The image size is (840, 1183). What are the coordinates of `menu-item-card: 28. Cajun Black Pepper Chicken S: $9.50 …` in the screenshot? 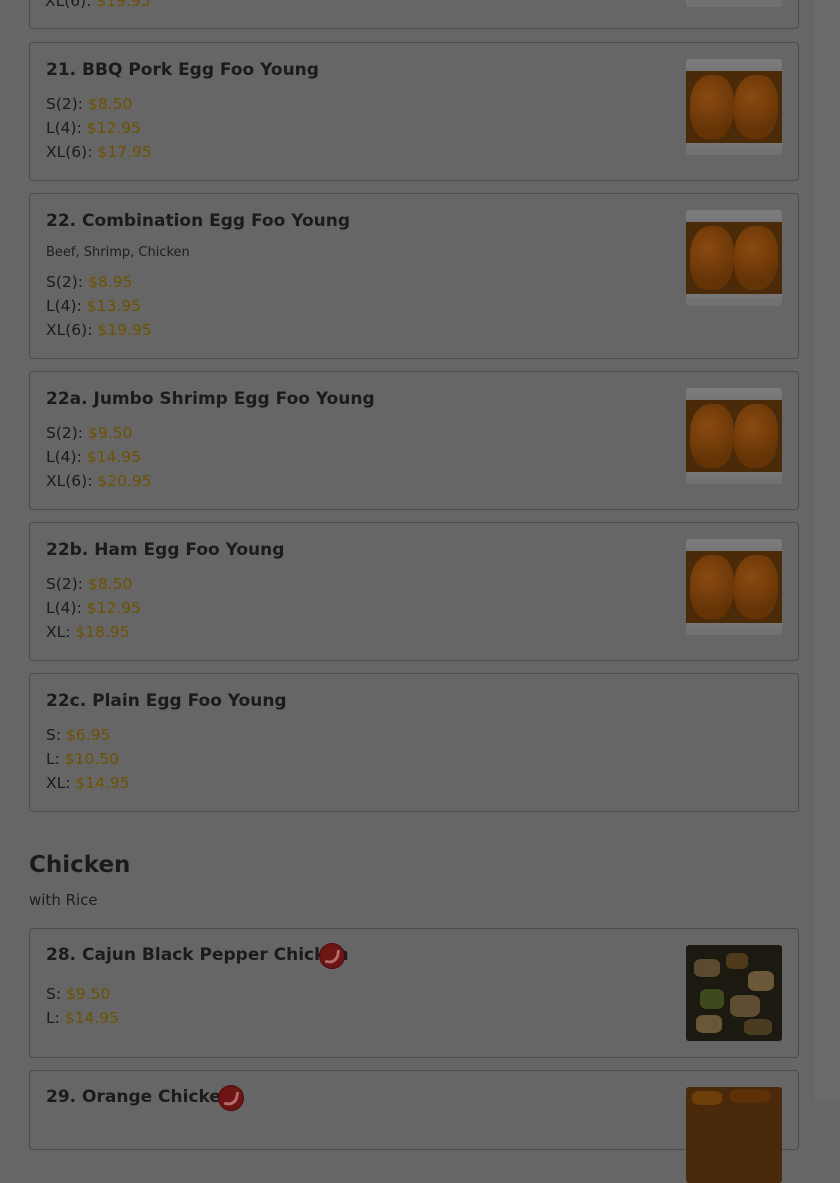 It's located at (414, 993).